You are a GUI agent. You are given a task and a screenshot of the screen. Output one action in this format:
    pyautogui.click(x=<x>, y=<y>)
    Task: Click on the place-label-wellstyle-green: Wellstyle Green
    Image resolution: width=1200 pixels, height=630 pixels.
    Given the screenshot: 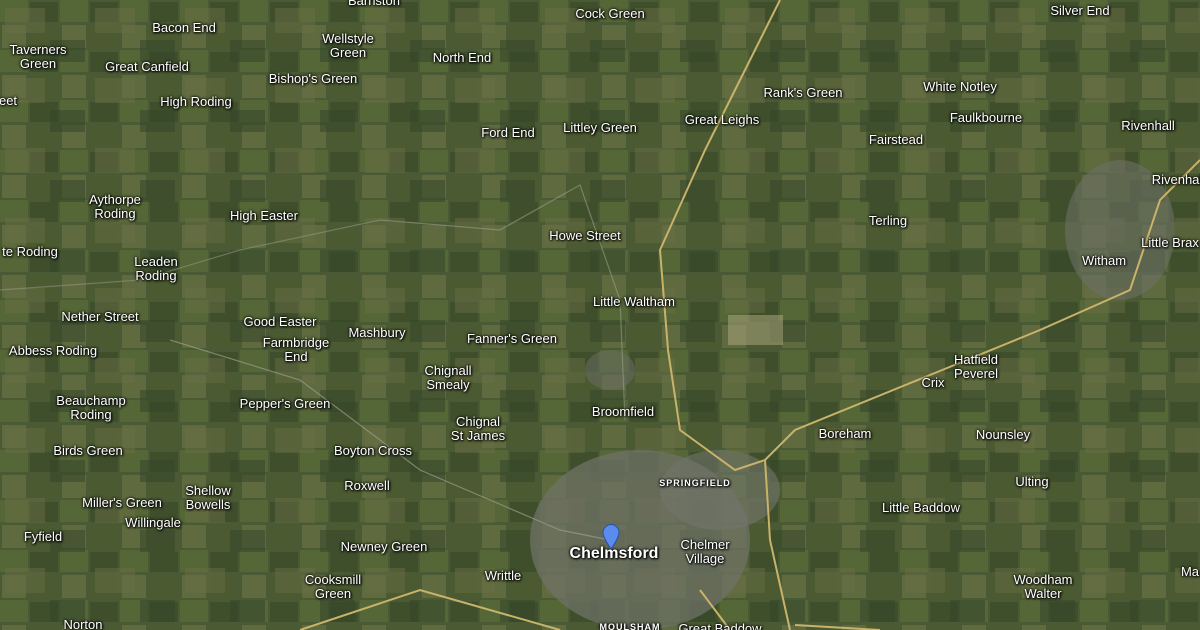 What is the action you would take?
    pyautogui.click(x=348, y=45)
    